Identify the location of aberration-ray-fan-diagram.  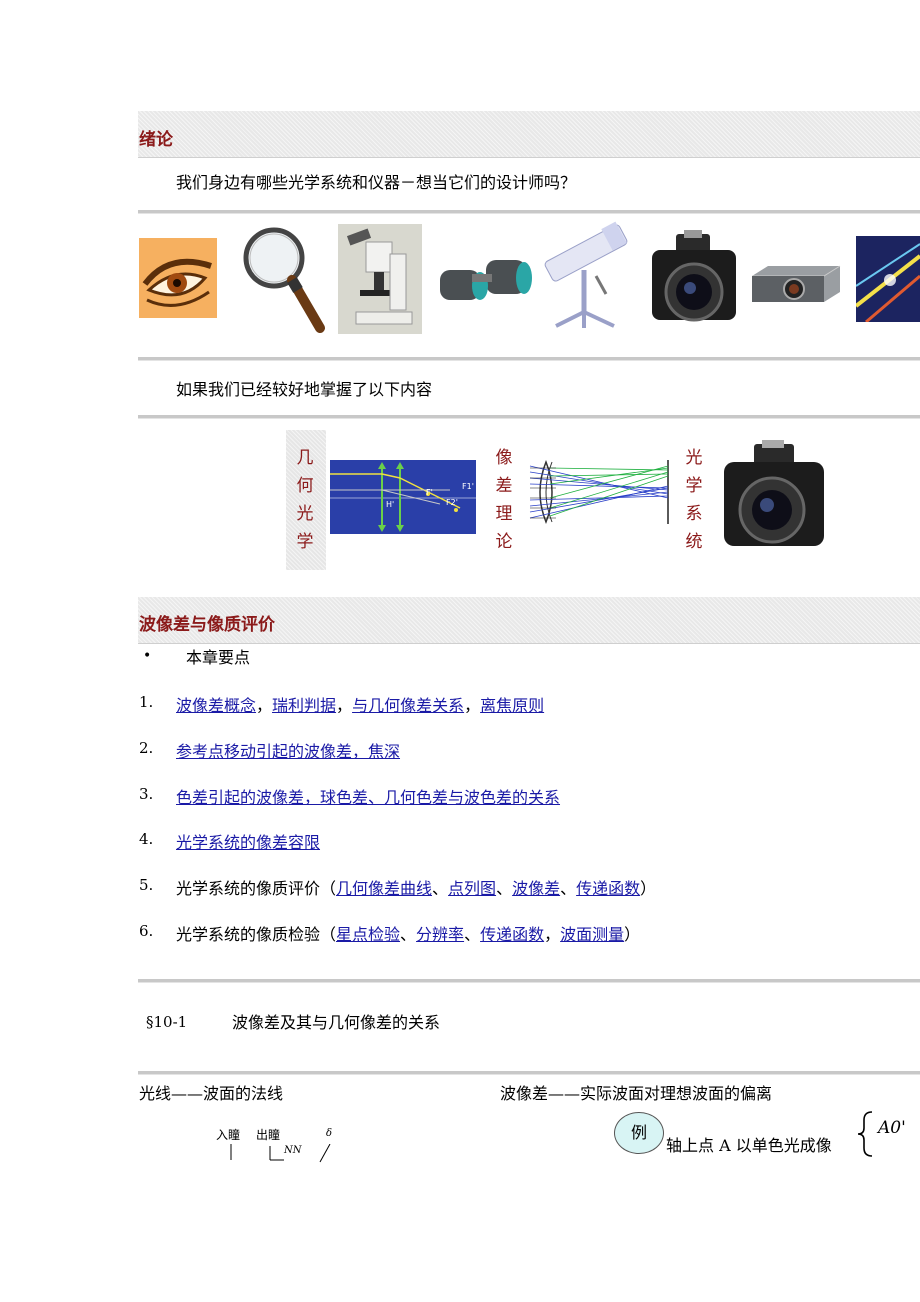
(601, 492).